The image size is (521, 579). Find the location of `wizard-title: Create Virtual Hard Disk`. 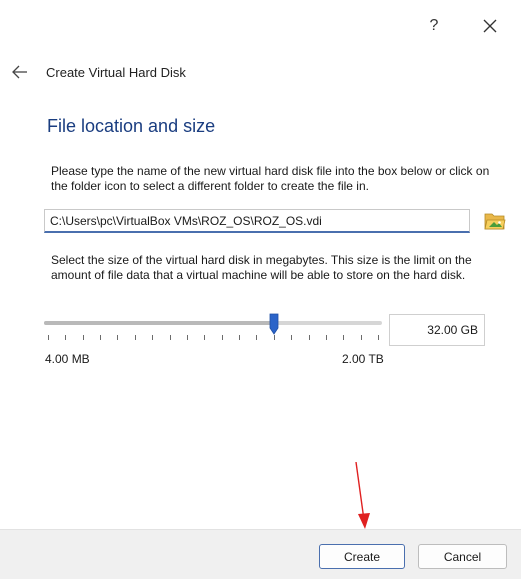

wizard-title: Create Virtual Hard Disk is located at coordinates (116, 72).